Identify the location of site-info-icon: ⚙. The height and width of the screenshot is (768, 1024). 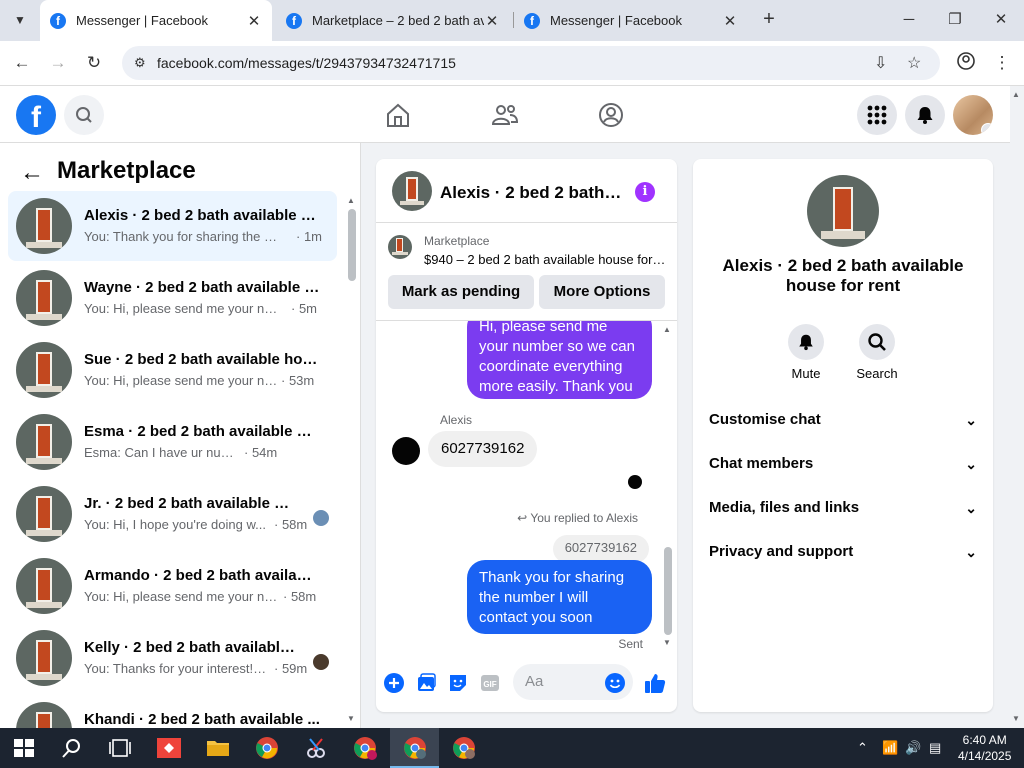
(140, 63).